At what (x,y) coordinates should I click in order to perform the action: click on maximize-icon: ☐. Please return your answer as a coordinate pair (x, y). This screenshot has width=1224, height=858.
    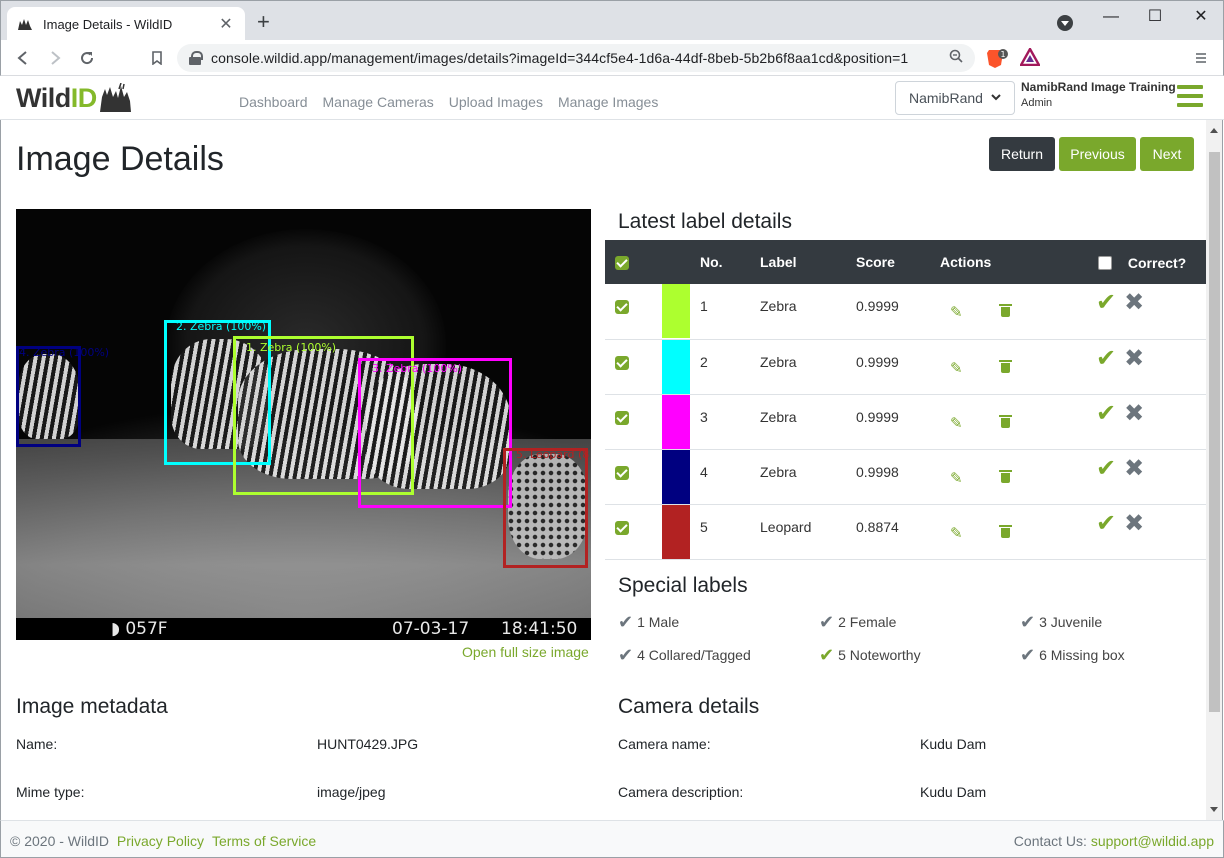
    Looking at the image, I should click on (1155, 17).